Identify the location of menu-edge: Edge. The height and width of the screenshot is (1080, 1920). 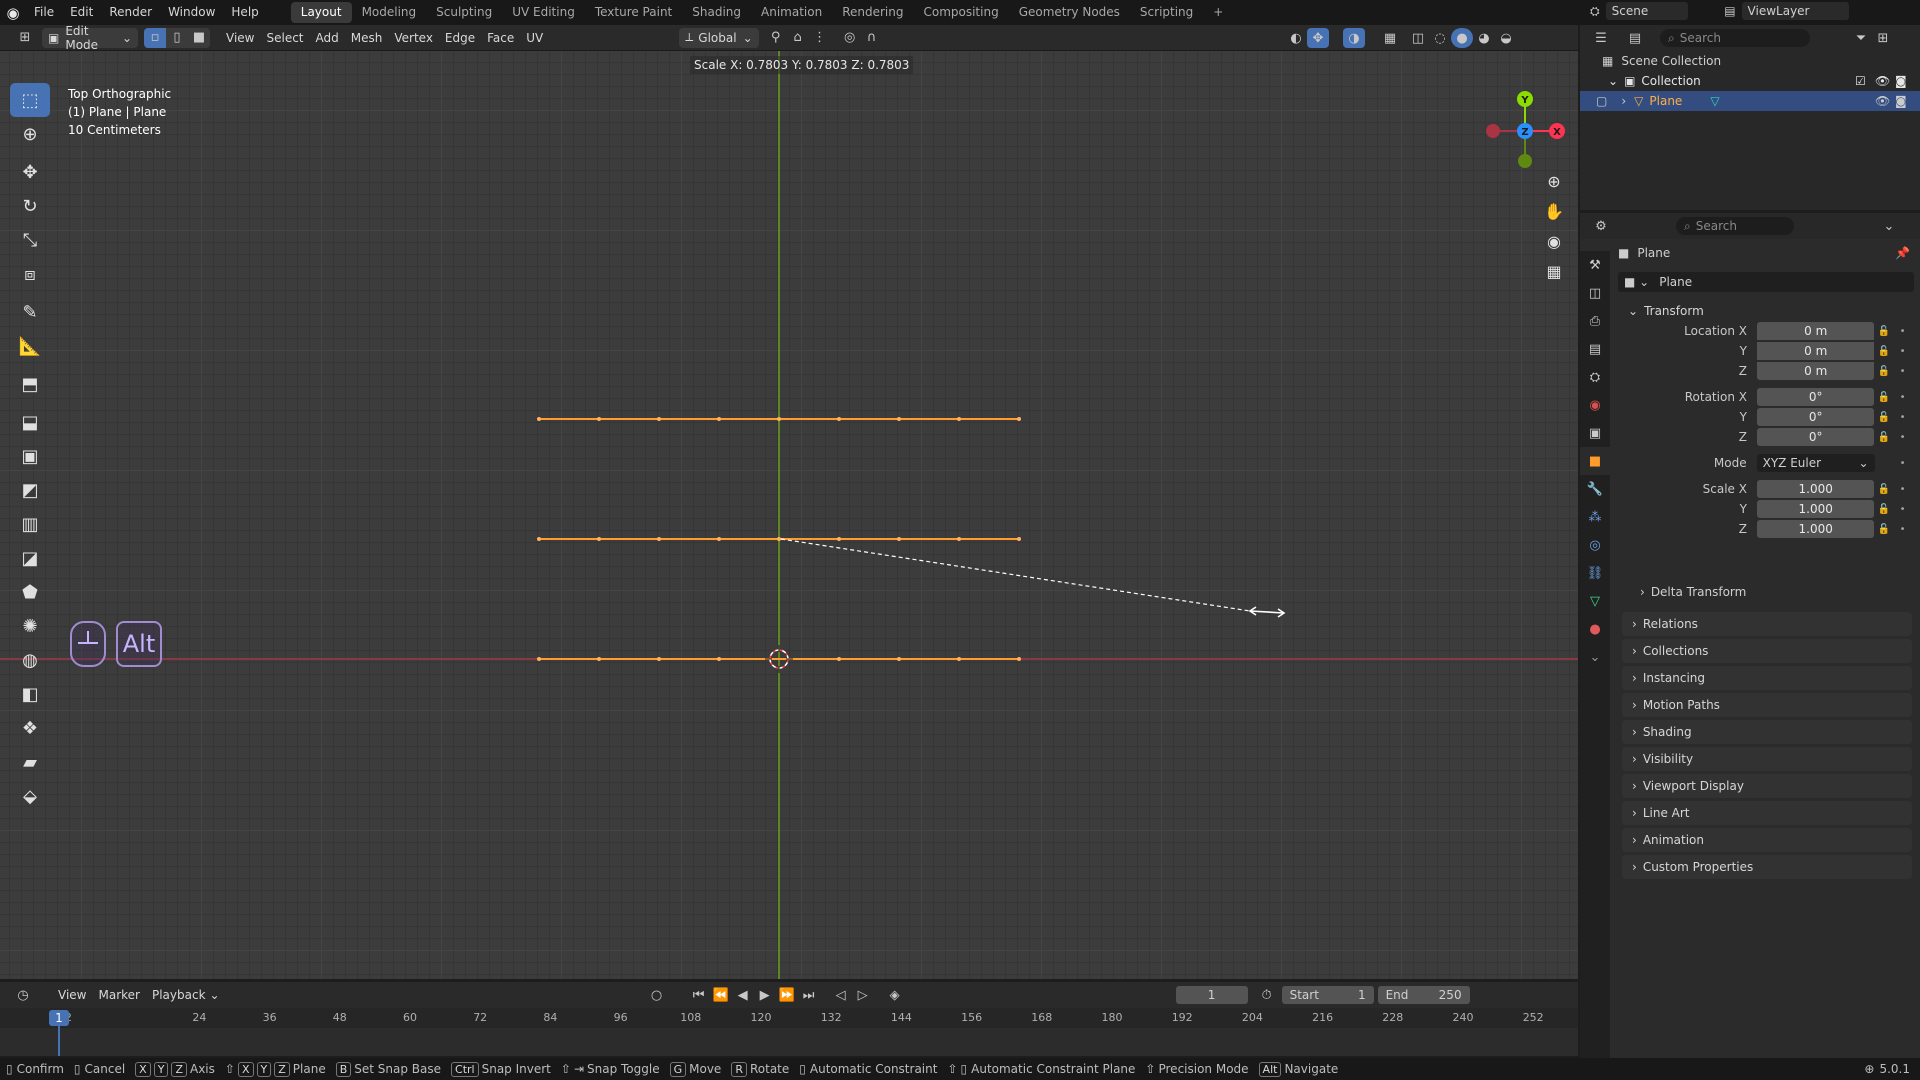
(460, 38).